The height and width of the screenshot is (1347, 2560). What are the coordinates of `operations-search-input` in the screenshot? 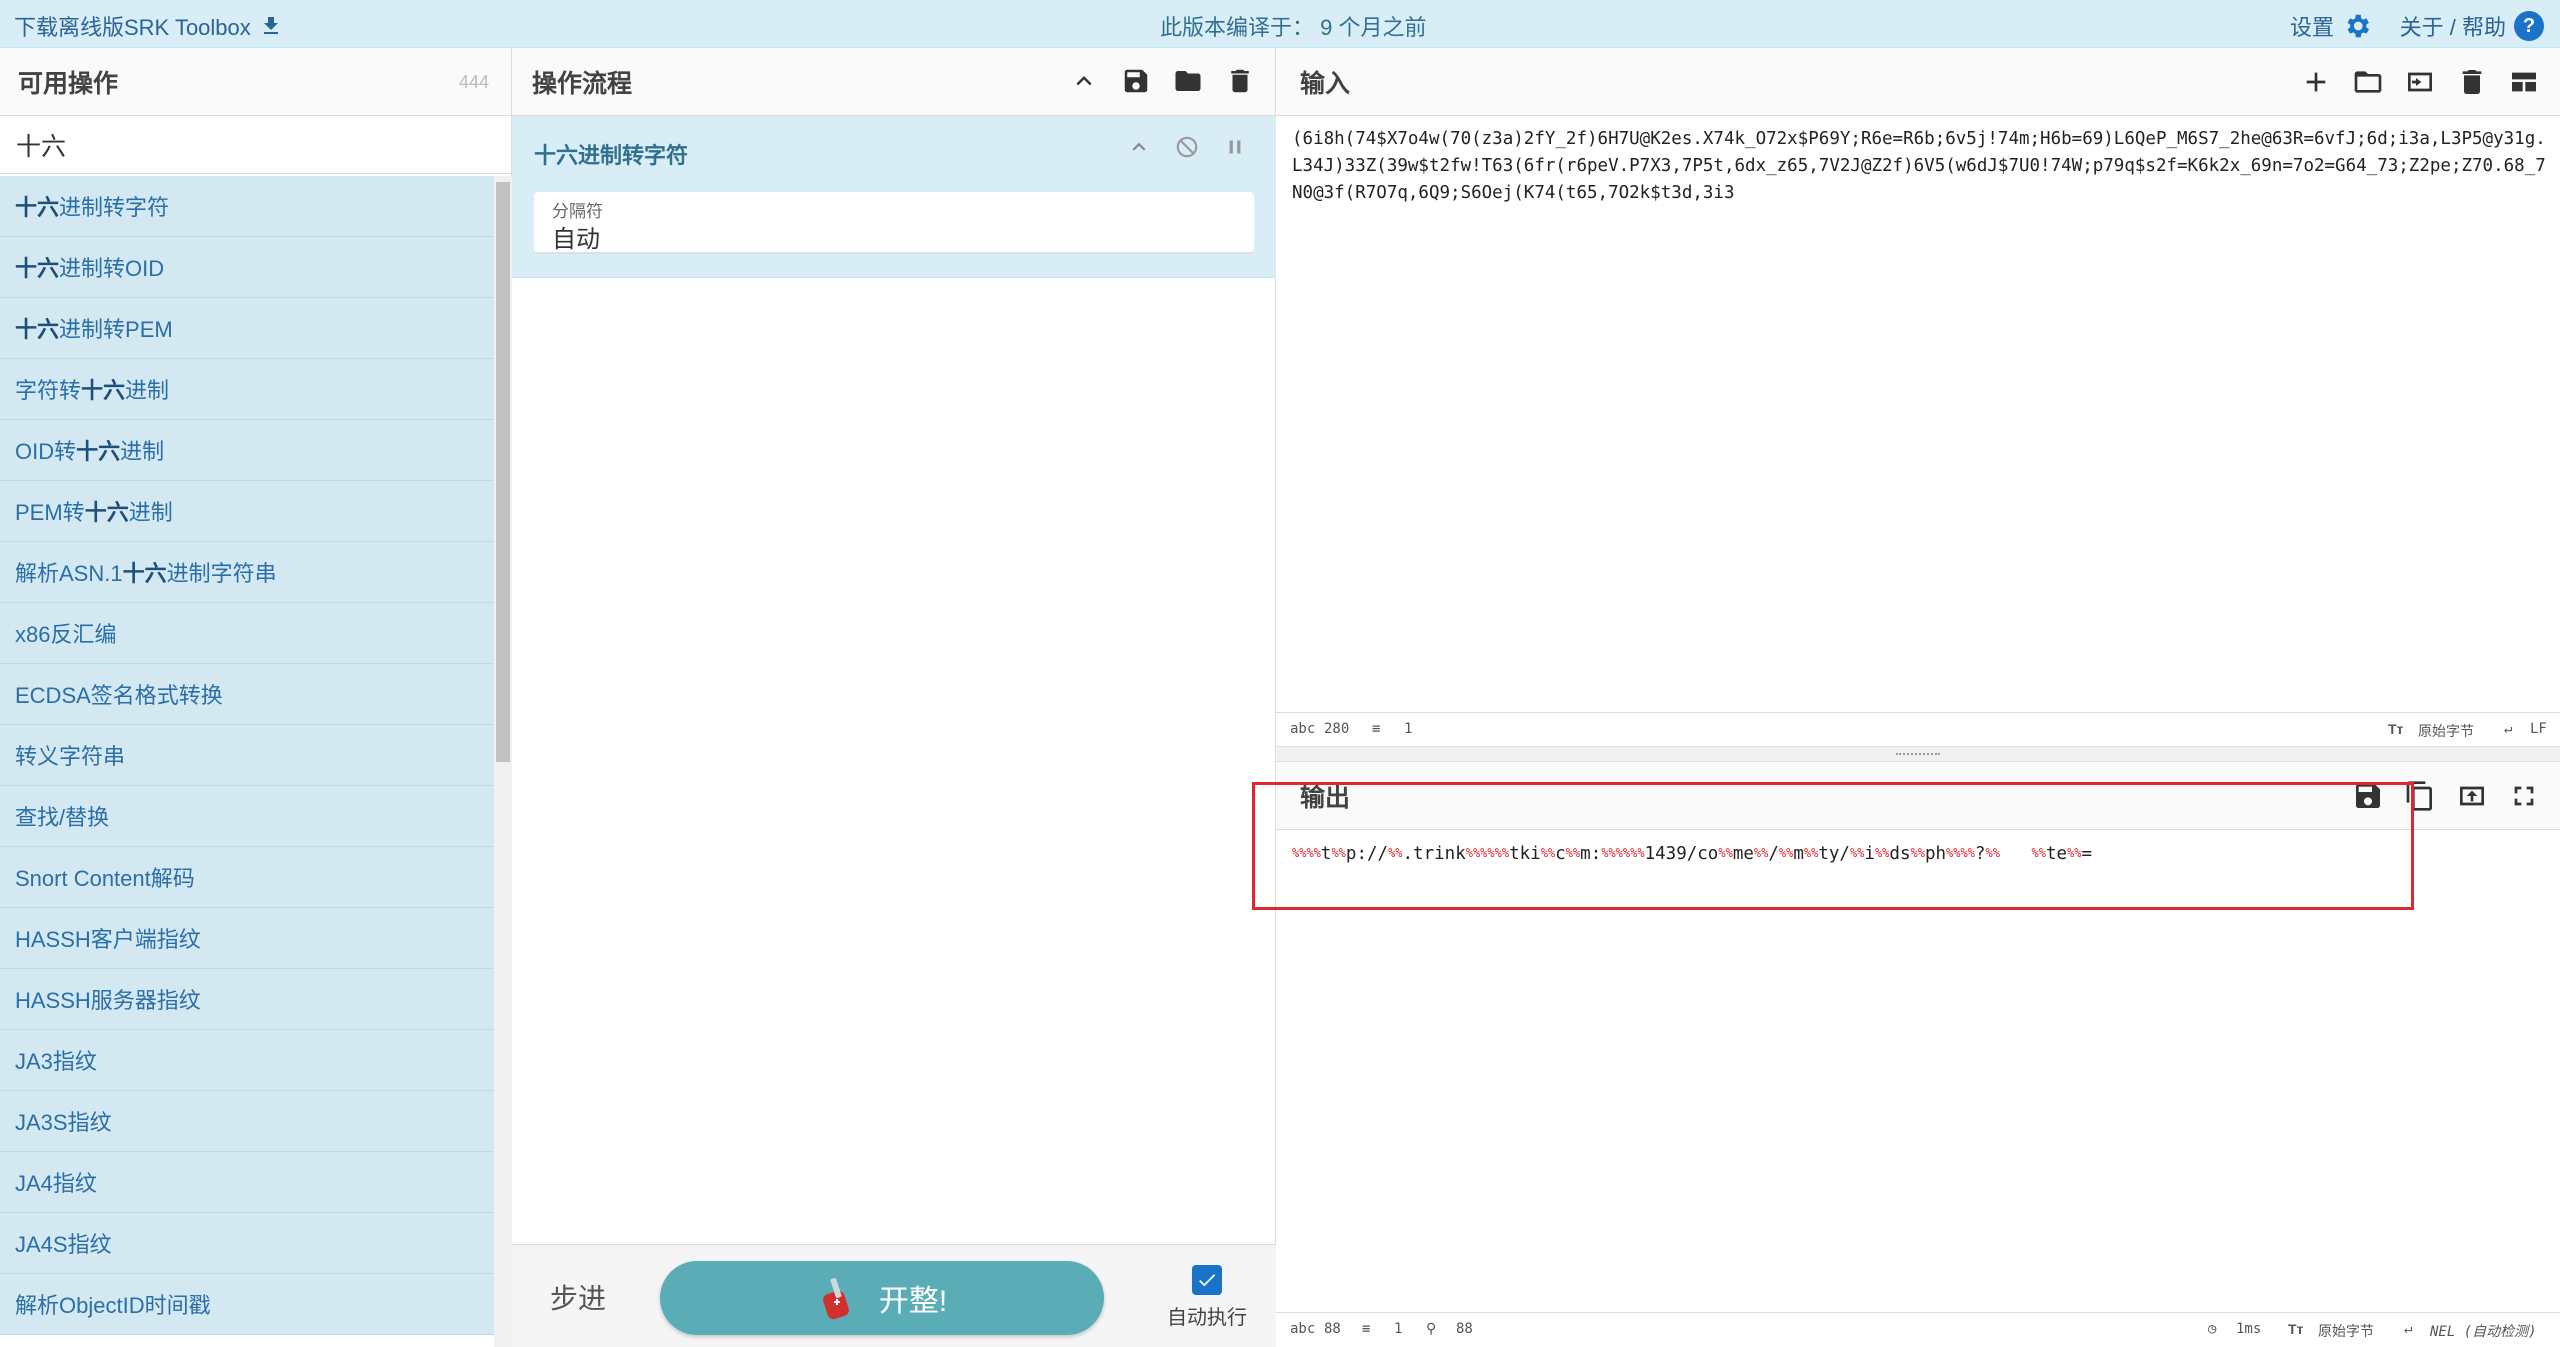 It's located at (255, 144).